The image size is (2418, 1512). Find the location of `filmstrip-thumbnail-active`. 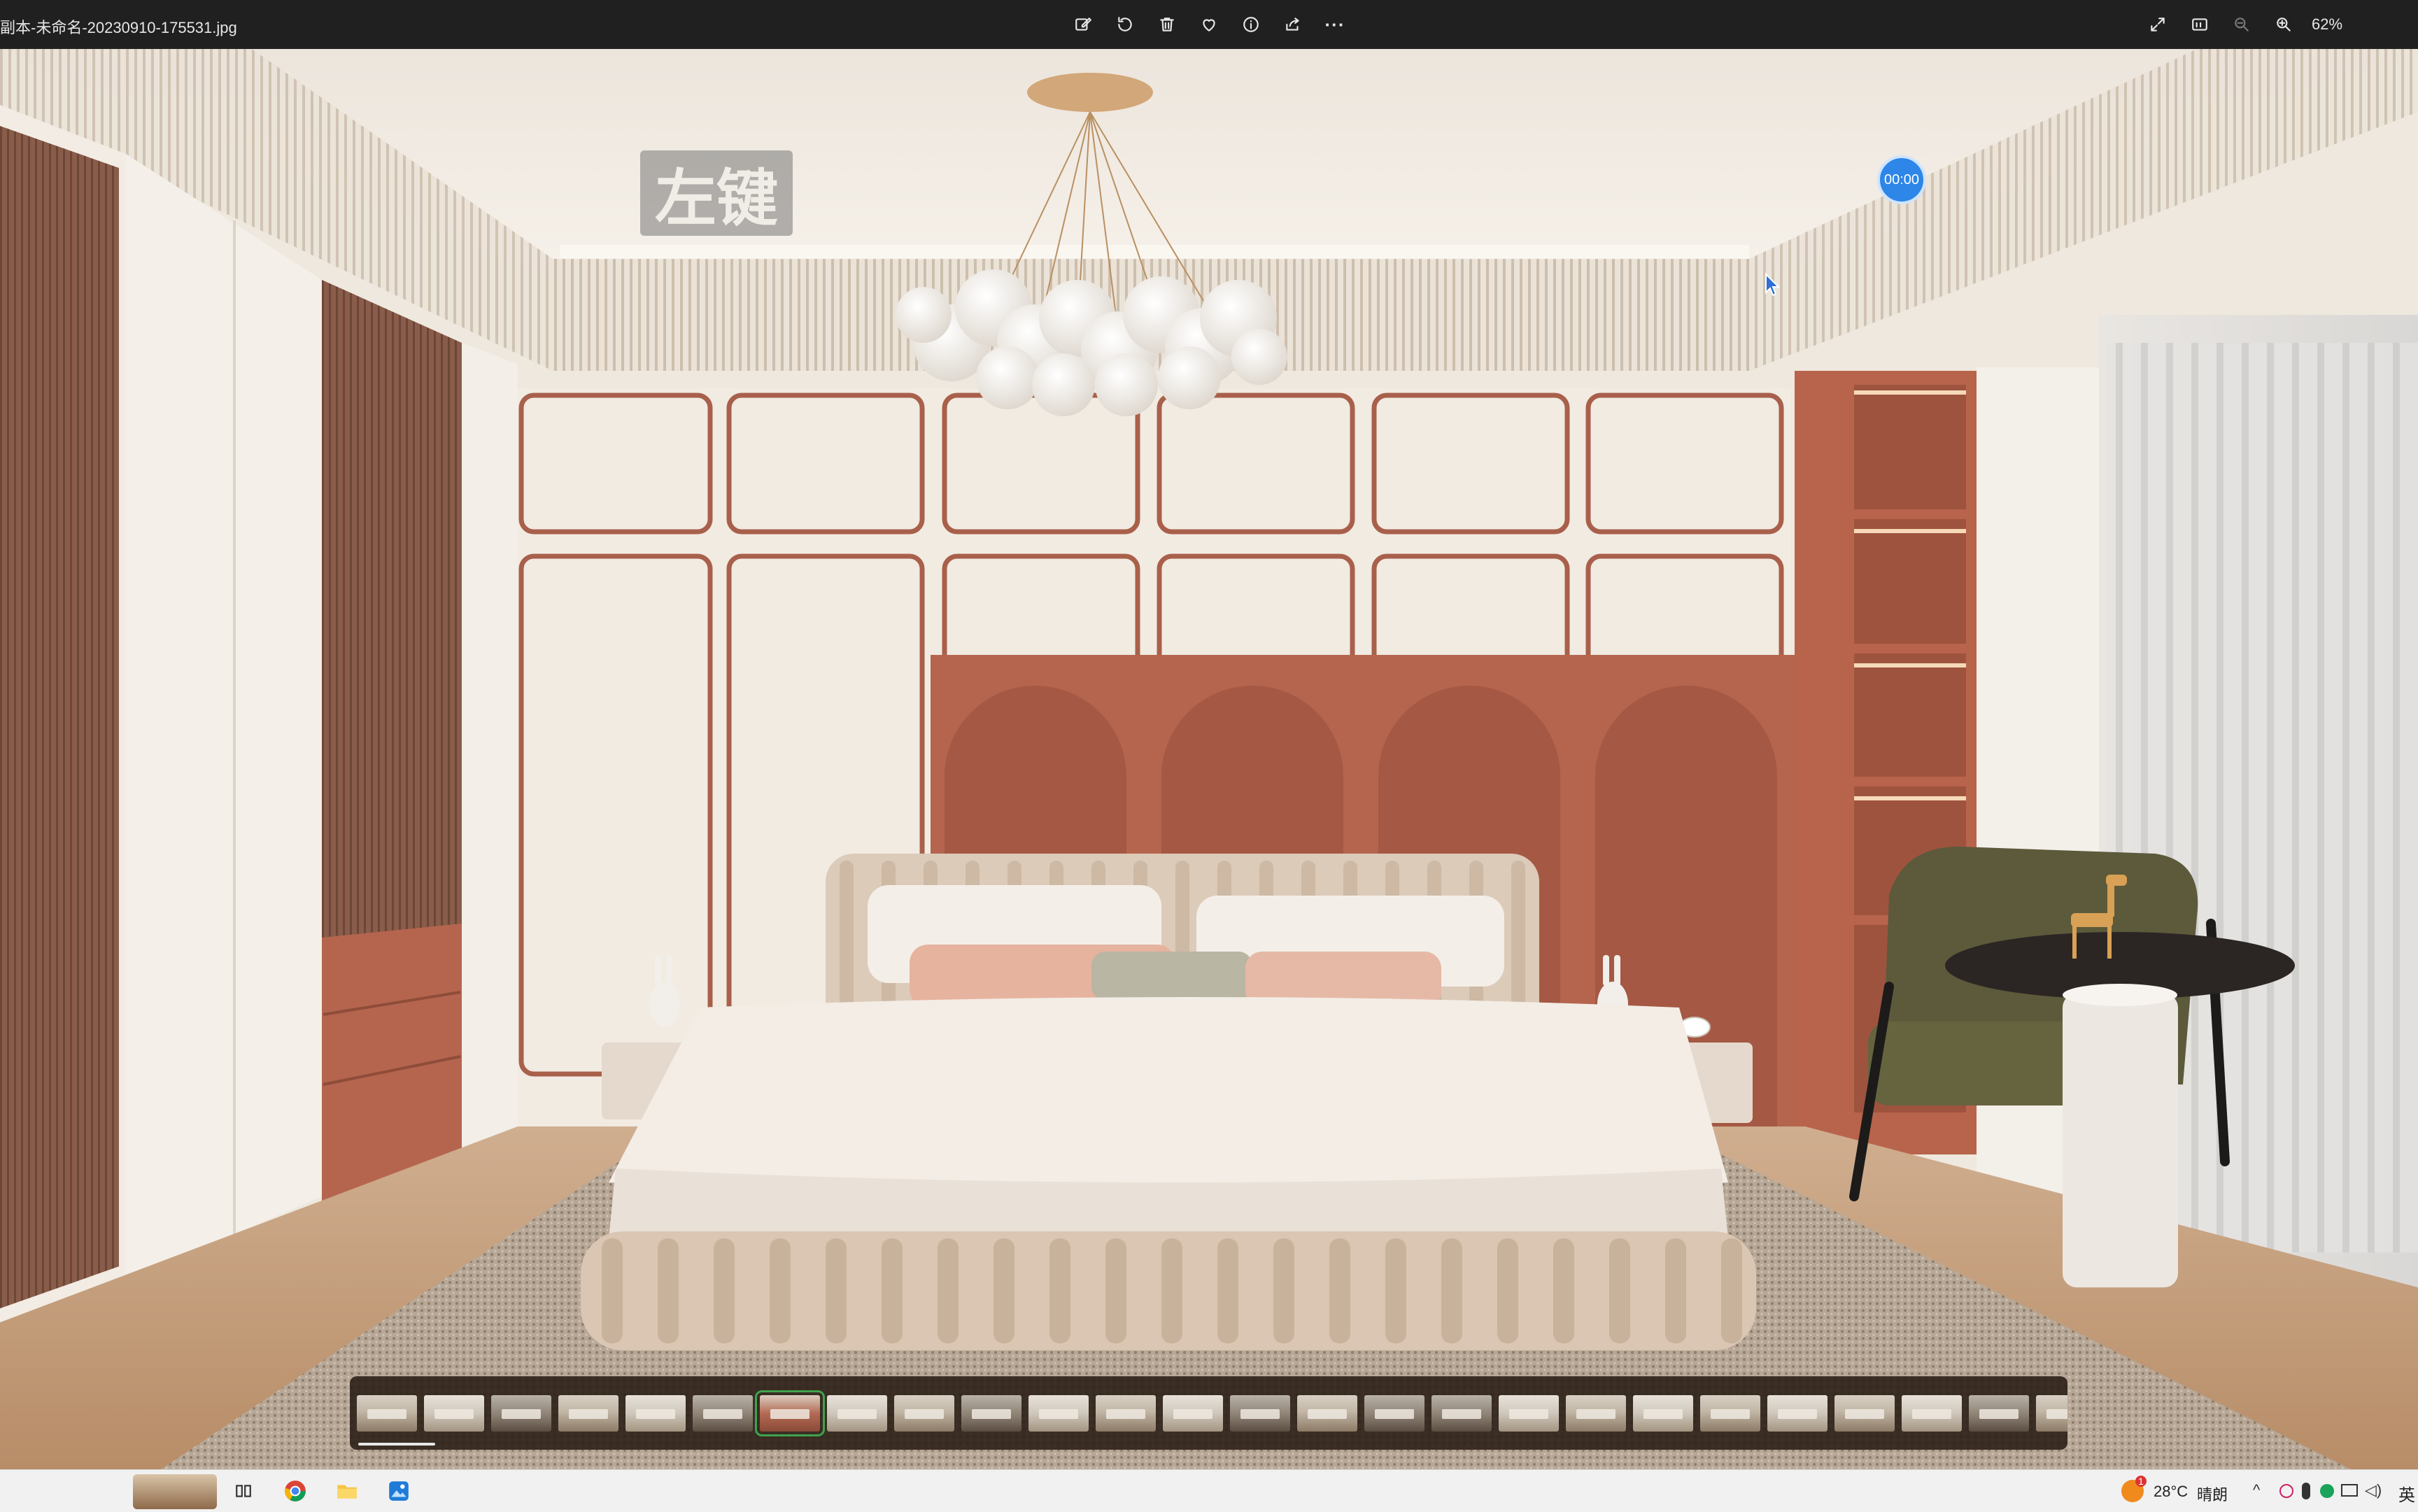

filmstrip-thumbnail-active is located at coordinates (790, 1413).